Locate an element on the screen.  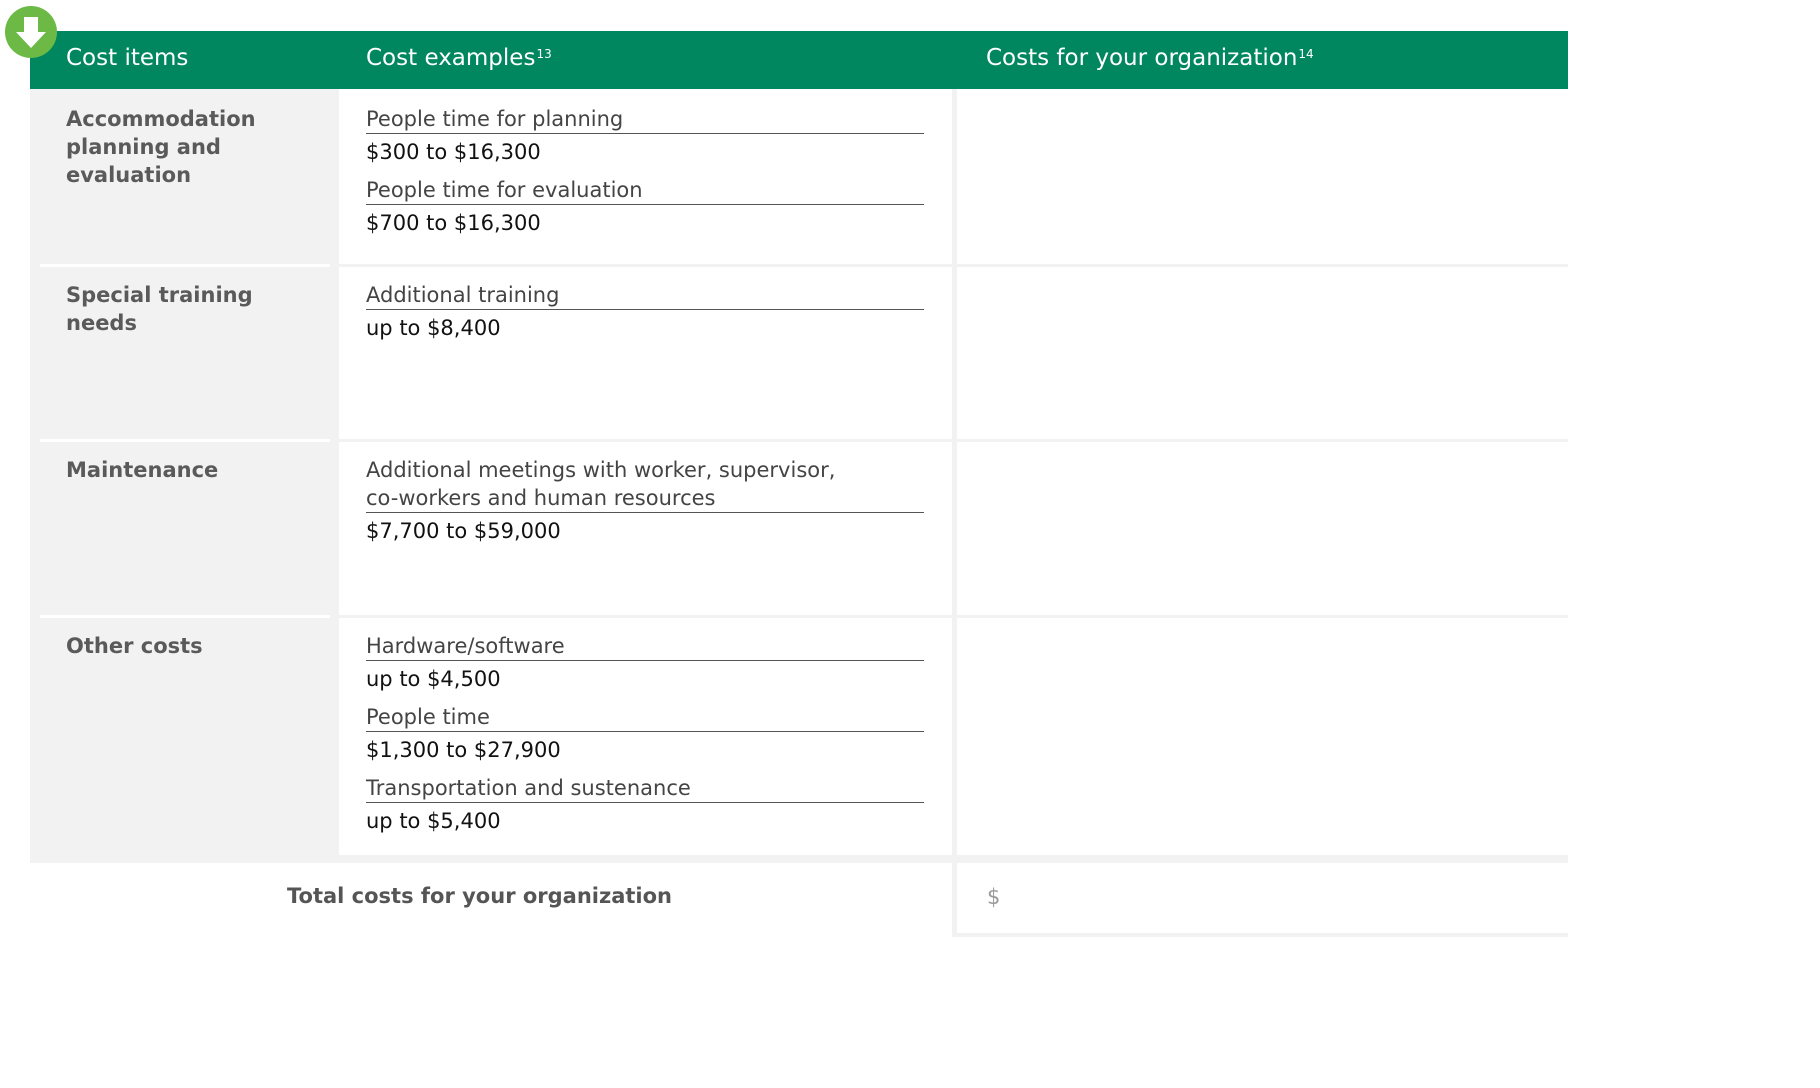
header-cost-examples: Cost examples13 is located at coordinates (459, 58).